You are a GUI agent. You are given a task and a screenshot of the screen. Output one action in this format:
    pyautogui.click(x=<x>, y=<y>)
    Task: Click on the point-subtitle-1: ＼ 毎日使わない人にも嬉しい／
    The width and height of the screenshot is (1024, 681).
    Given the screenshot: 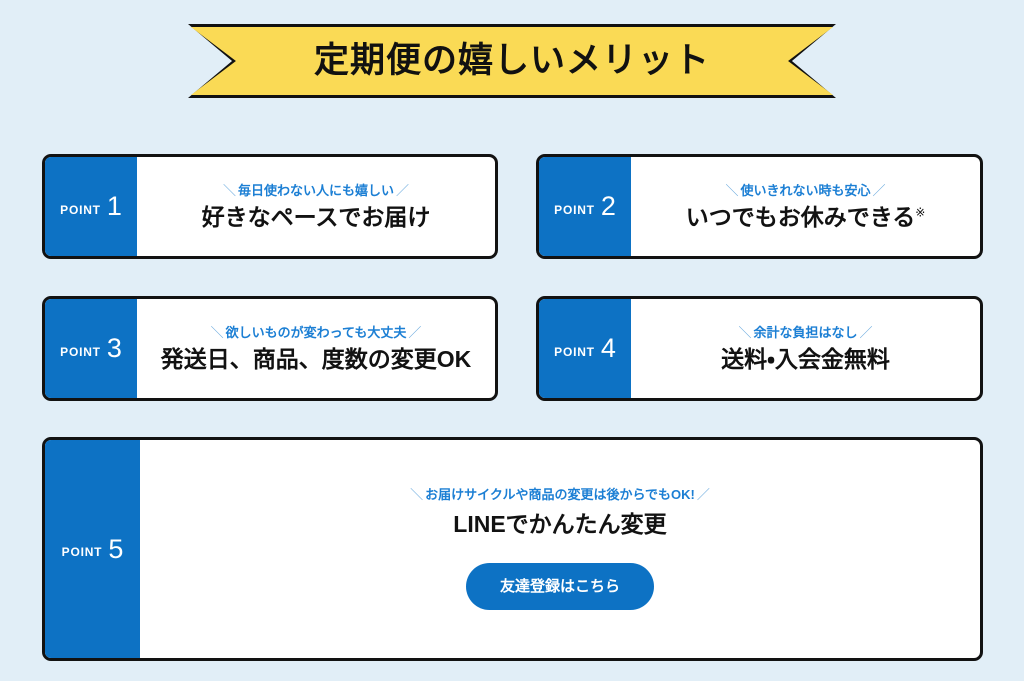 What is the action you would take?
    pyautogui.click(x=316, y=190)
    